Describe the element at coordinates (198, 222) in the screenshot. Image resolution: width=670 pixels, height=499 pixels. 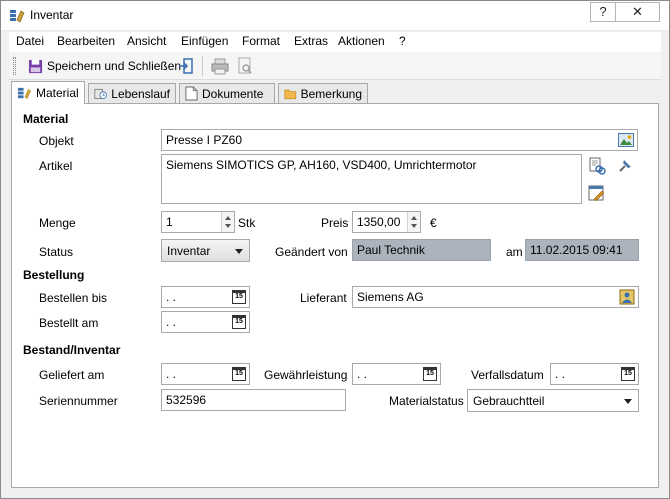
I see `menge-spinbox: 1` at that location.